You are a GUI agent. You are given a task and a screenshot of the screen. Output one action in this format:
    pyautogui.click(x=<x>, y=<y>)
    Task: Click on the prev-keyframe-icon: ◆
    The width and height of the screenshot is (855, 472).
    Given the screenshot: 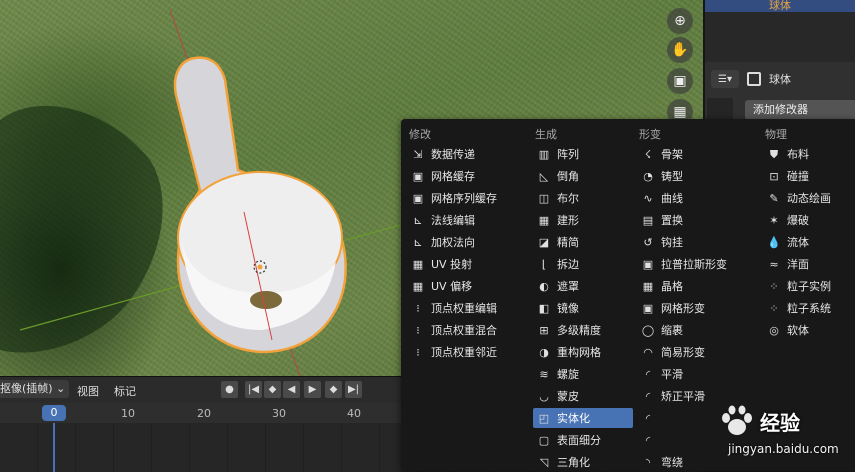 What is the action you would take?
    pyautogui.click(x=272, y=389)
    